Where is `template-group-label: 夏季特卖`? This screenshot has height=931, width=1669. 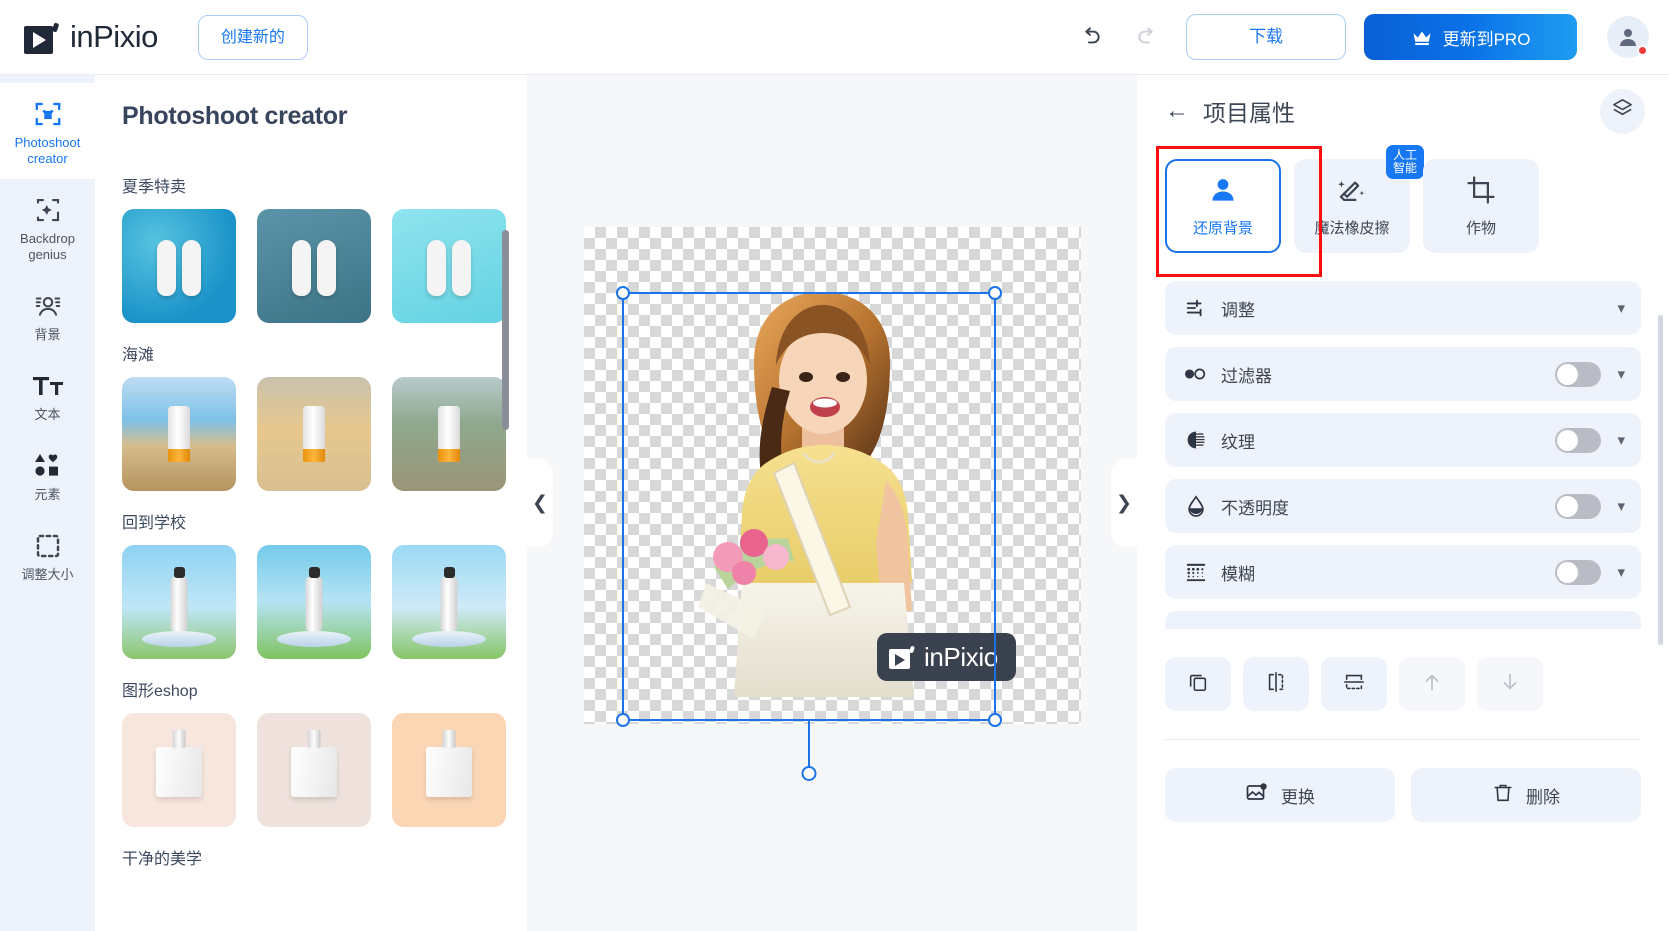
template-group-label: 夏季特卖 is located at coordinates (154, 187).